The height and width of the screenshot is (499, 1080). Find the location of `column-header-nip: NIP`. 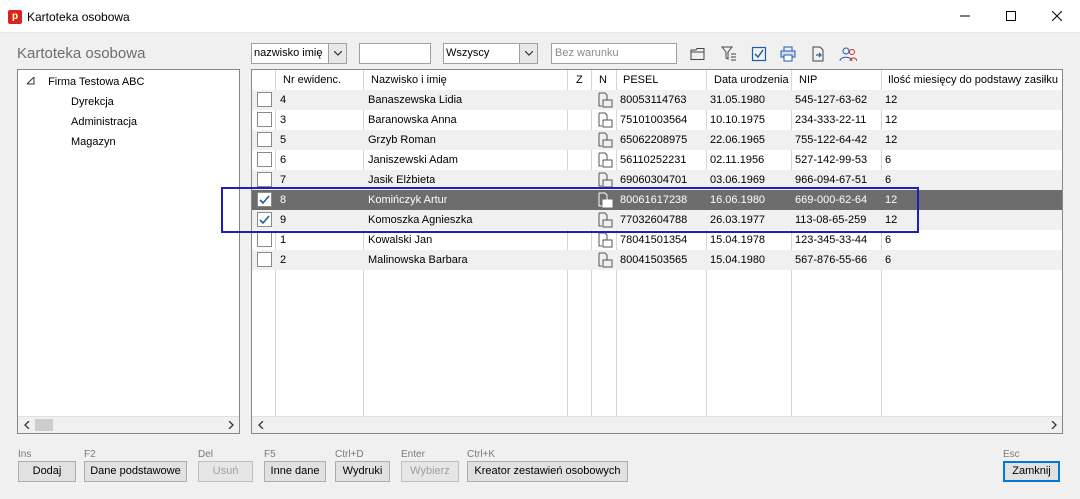

column-header-nip: NIP is located at coordinates (808, 80).